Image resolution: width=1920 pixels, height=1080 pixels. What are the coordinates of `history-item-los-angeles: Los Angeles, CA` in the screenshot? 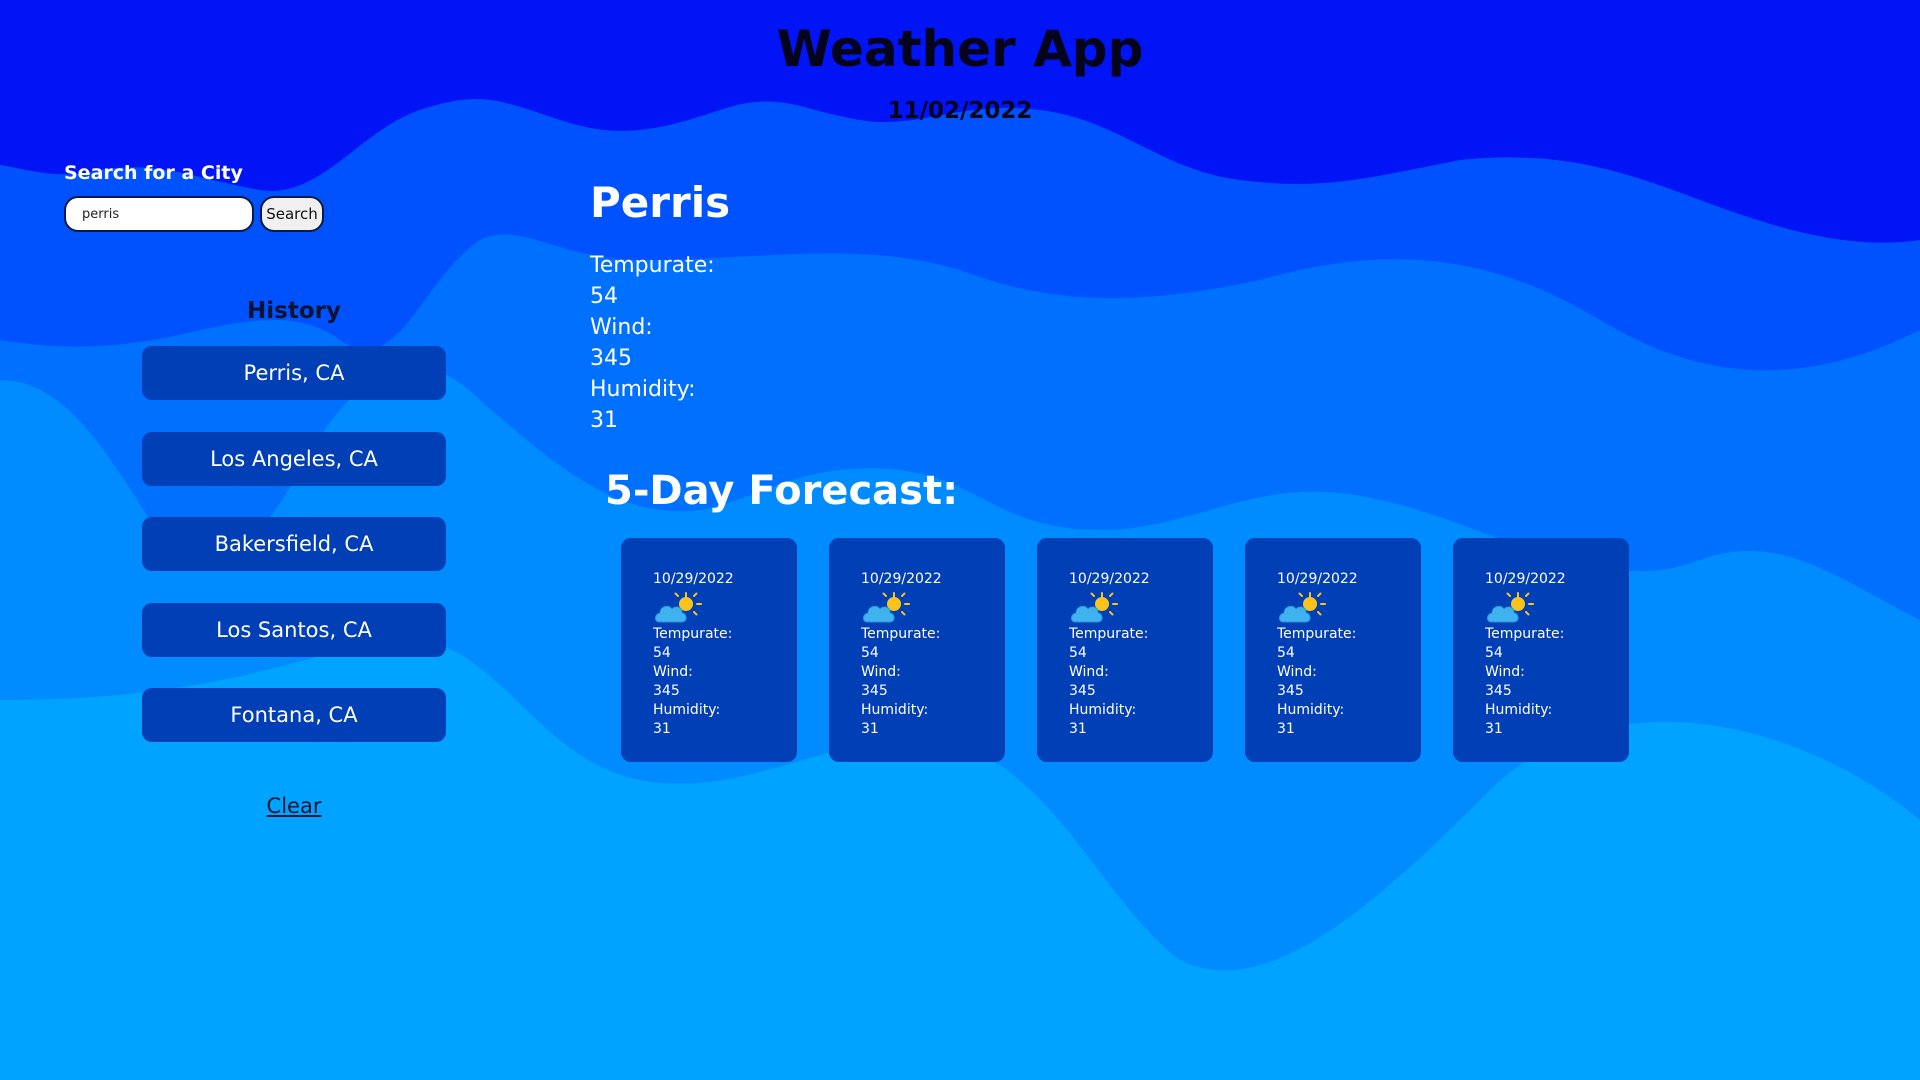 It's located at (294, 459).